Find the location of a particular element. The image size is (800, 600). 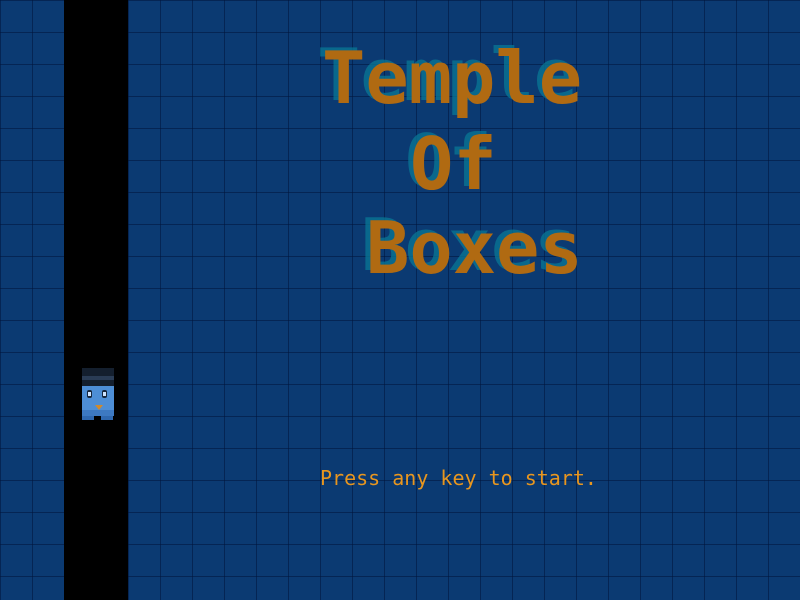

player-character-icon is located at coordinates (98, 394).